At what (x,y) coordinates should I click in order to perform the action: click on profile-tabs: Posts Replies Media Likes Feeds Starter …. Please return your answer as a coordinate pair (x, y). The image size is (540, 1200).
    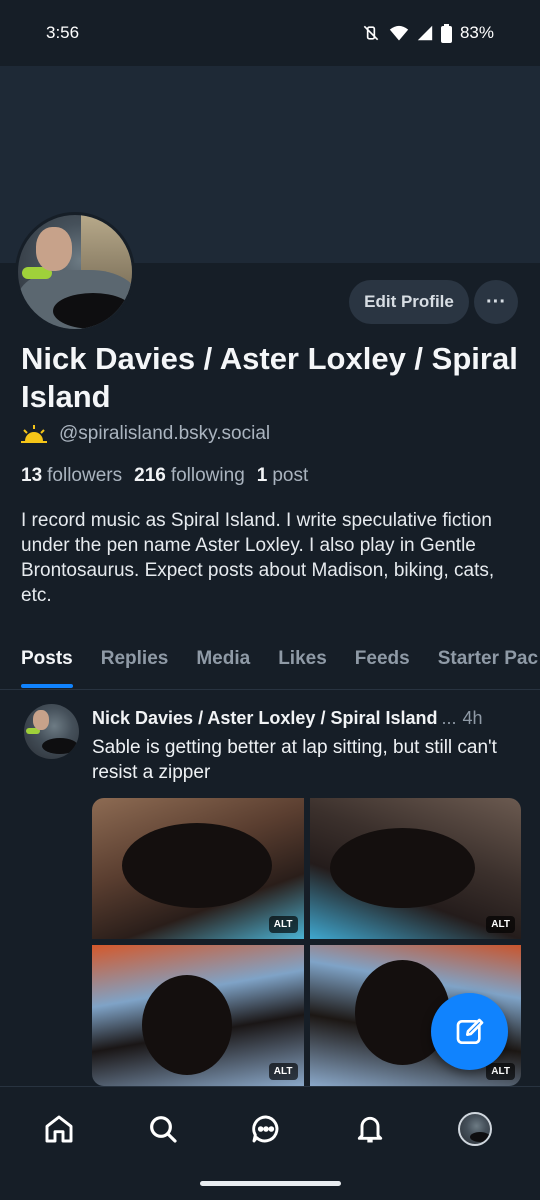
    Looking at the image, I should click on (270, 665).